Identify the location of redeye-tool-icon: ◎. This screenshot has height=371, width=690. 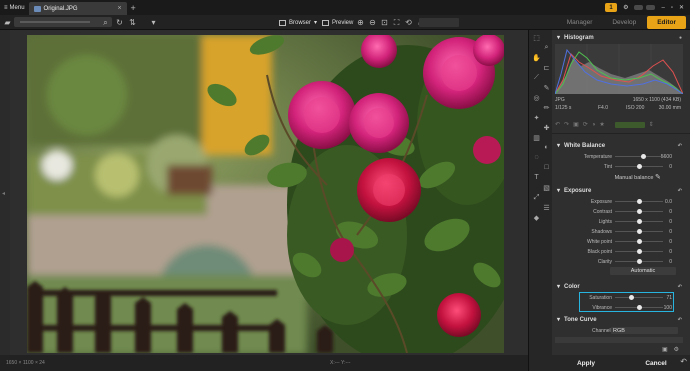
(536, 97).